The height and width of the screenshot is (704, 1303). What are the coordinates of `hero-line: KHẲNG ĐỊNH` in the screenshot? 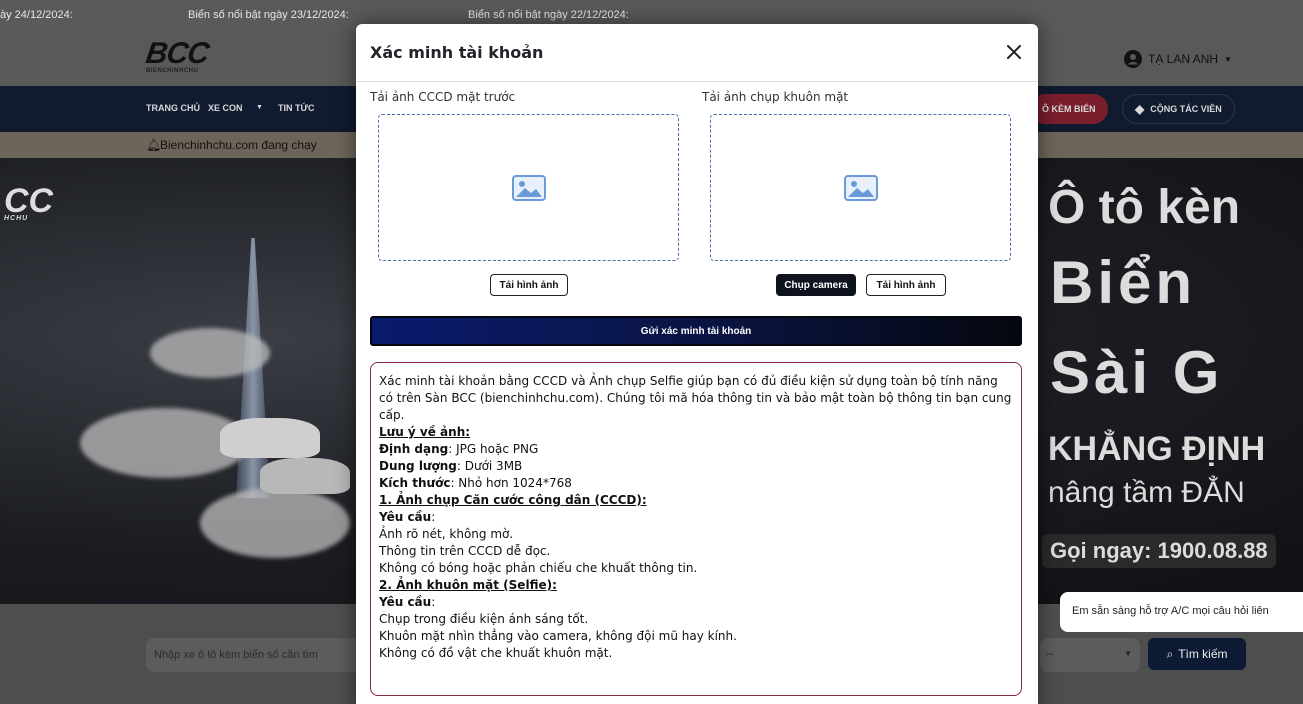 It's located at (1157, 449).